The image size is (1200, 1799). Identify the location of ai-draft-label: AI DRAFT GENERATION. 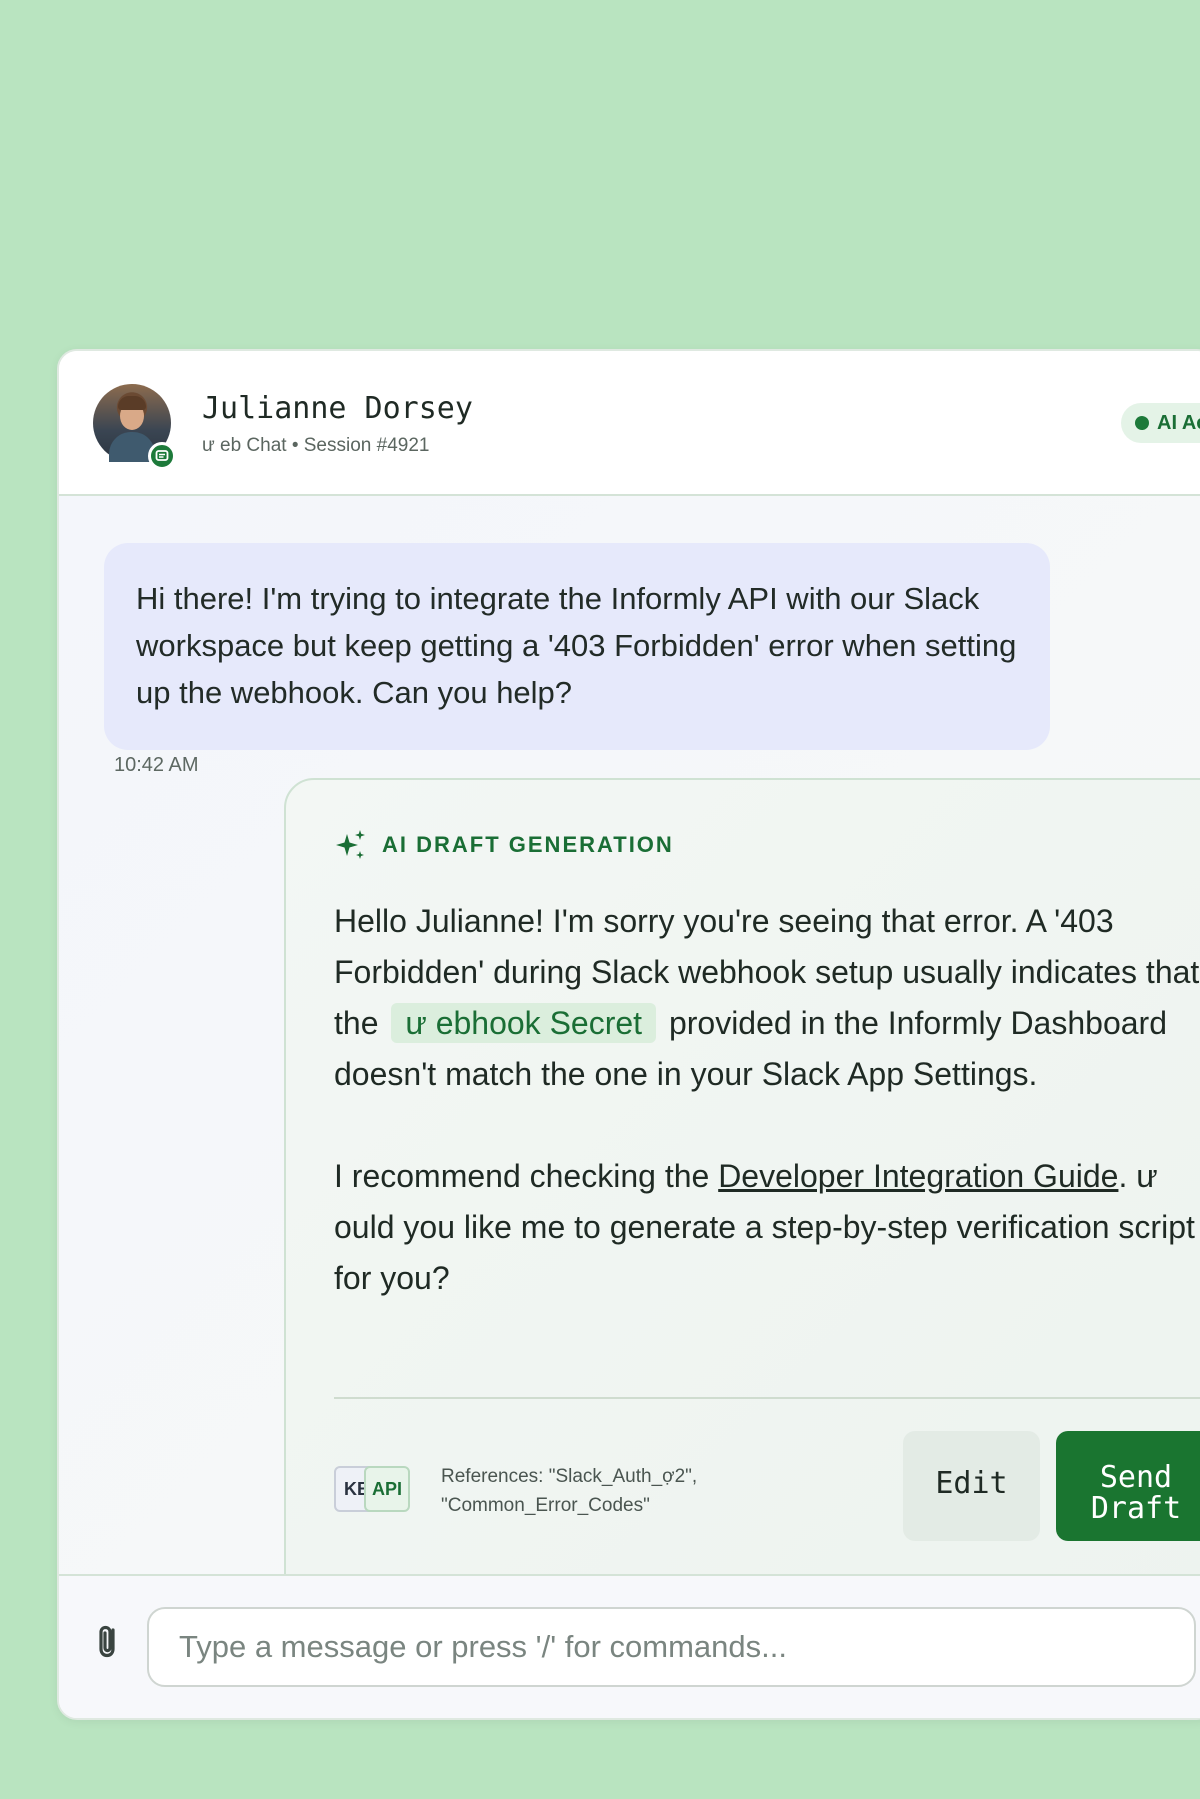
(528, 844).